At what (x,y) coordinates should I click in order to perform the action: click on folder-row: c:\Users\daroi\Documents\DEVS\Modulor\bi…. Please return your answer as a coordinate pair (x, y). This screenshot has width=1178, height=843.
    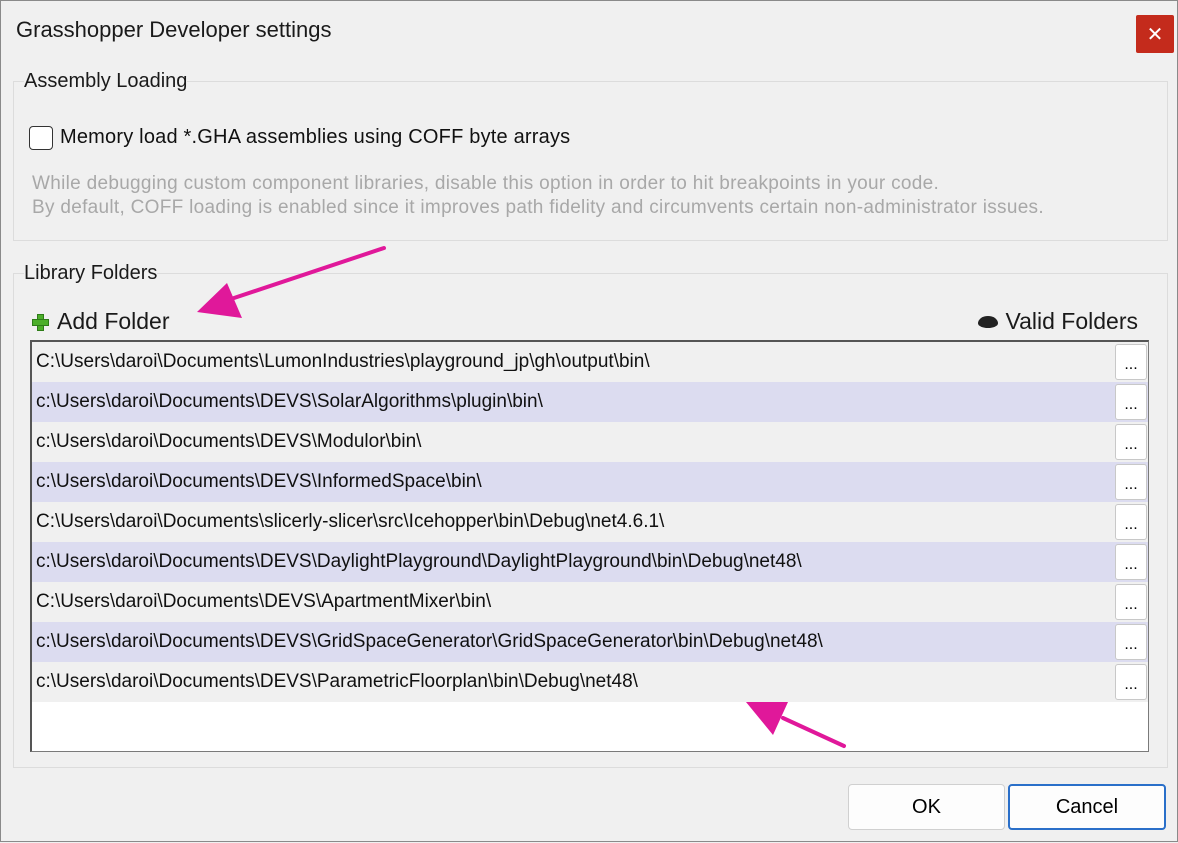
    Looking at the image, I should click on (590, 442).